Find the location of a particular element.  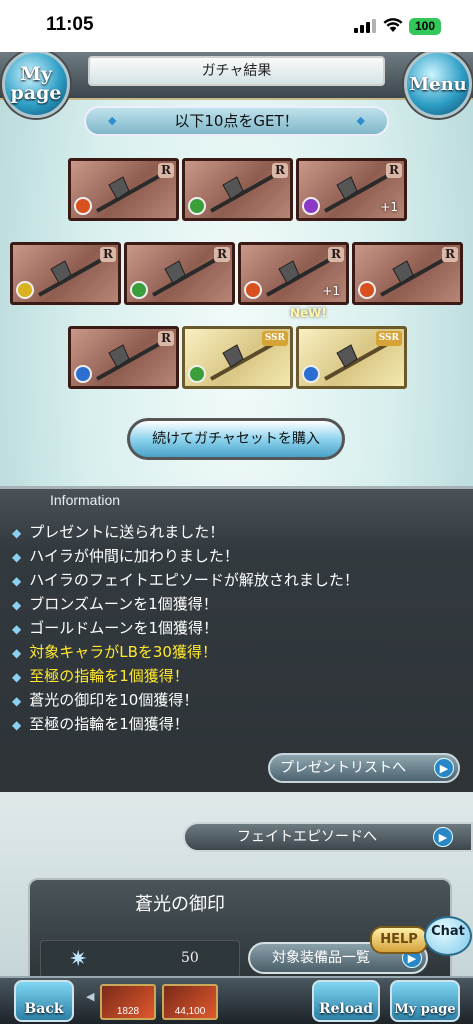

crystal-icon: ✷ is located at coordinates (78, 959).